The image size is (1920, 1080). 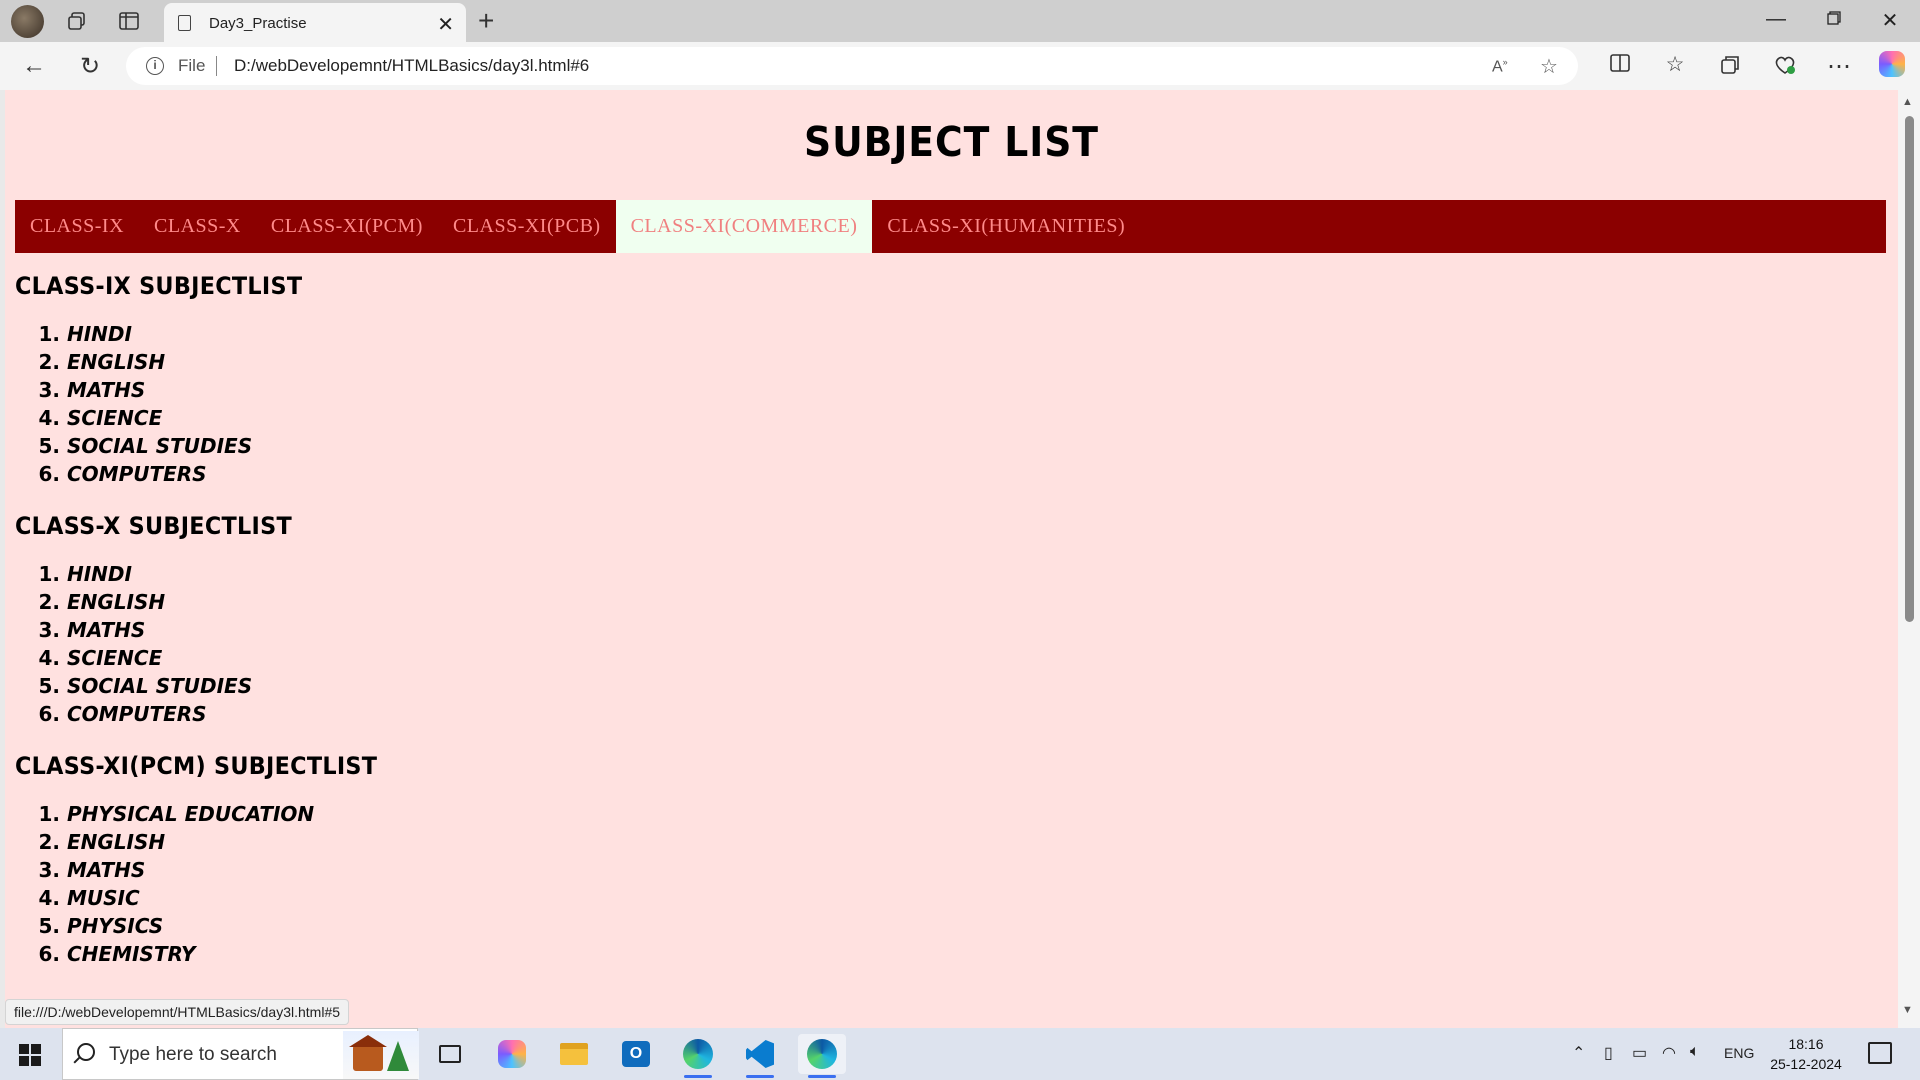 I want to click on scroll-down-icon: ▼, so click(x=1907, y=1010).